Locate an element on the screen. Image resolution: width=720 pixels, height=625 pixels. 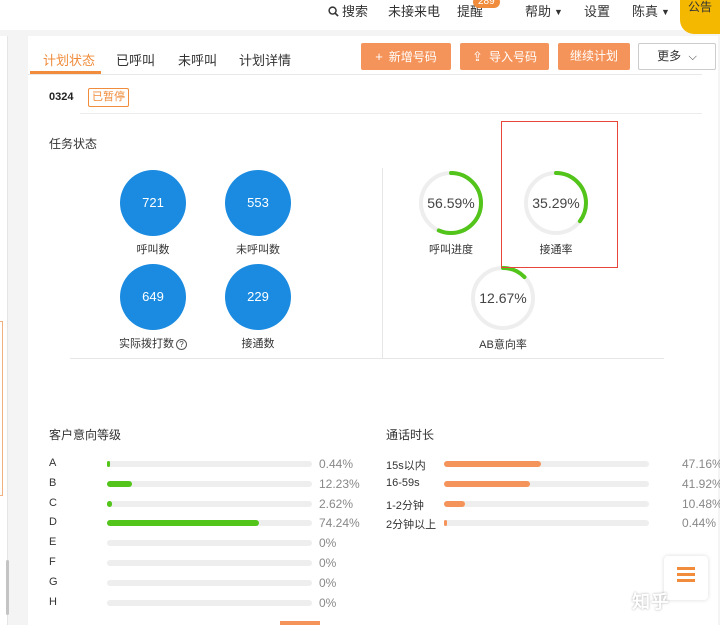
plus-icon: + is located at coordinates (379, 56).